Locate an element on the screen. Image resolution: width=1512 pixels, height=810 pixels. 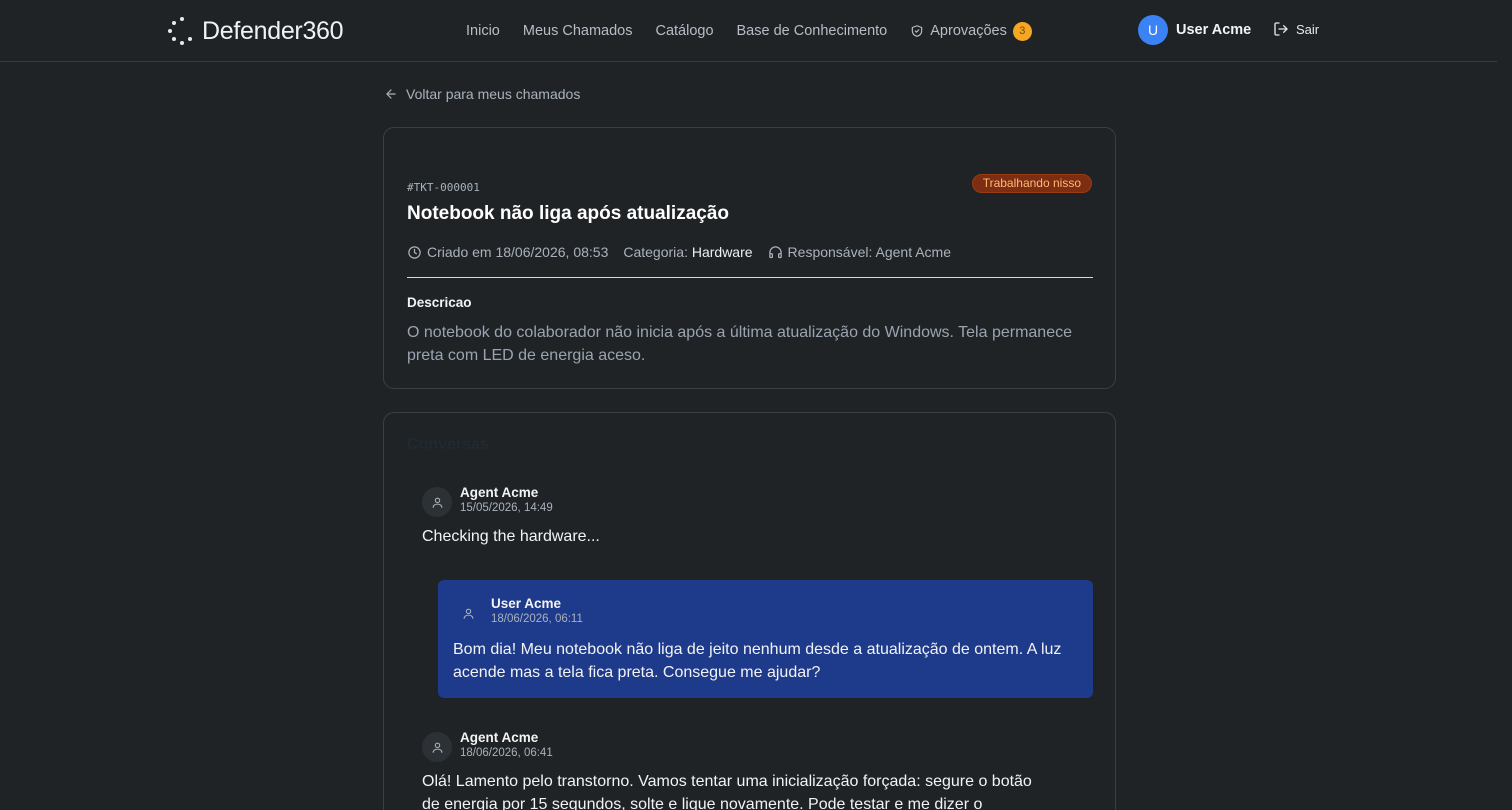
back-link-label: Voltar para meus chamados is located at coordinates (493, 94).